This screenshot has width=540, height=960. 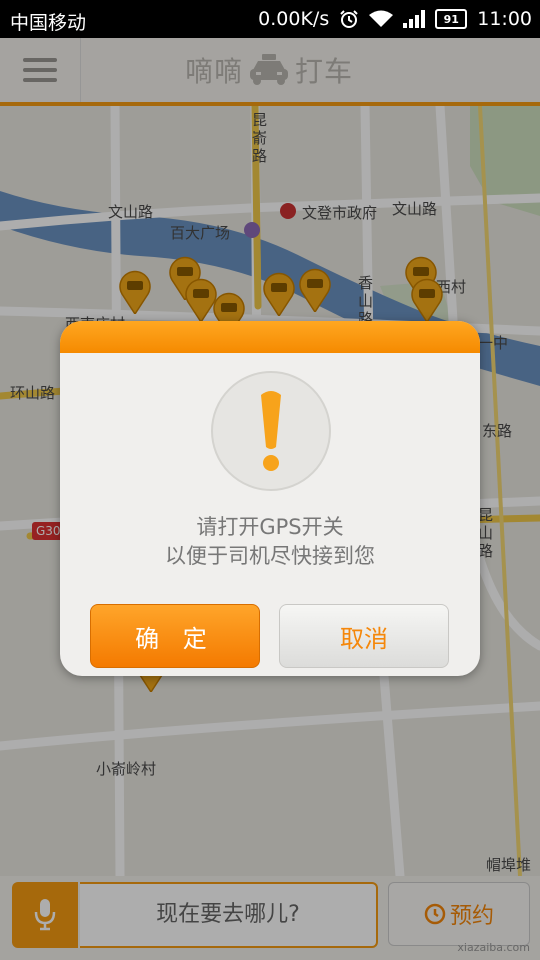 What do you see at coordinates (271, 431) in the screenshot?
I see `warning-icon` at bounding box center [271, 431].